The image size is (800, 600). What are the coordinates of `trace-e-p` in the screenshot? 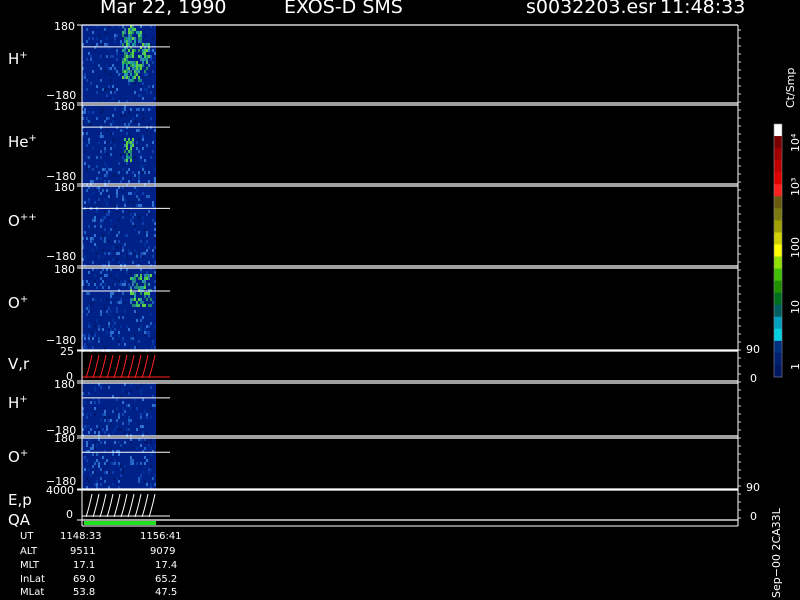 It's located at (96, 505).